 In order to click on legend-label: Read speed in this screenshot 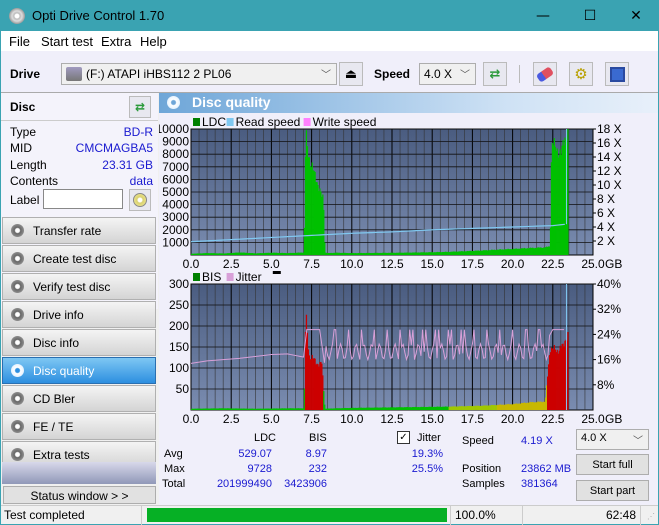, I will do `click(268, 122)`.